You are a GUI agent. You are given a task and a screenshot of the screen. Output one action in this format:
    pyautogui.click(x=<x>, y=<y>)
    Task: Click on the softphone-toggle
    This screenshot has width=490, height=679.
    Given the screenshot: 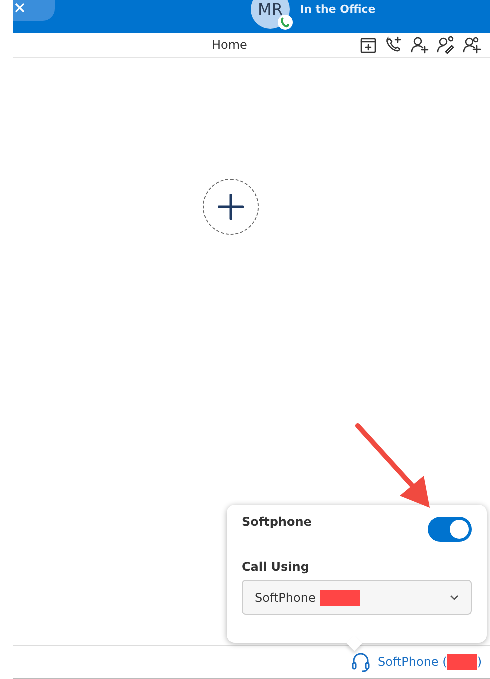 What is the action you would take?
    pyautogui.click(x=450, y=529)
    